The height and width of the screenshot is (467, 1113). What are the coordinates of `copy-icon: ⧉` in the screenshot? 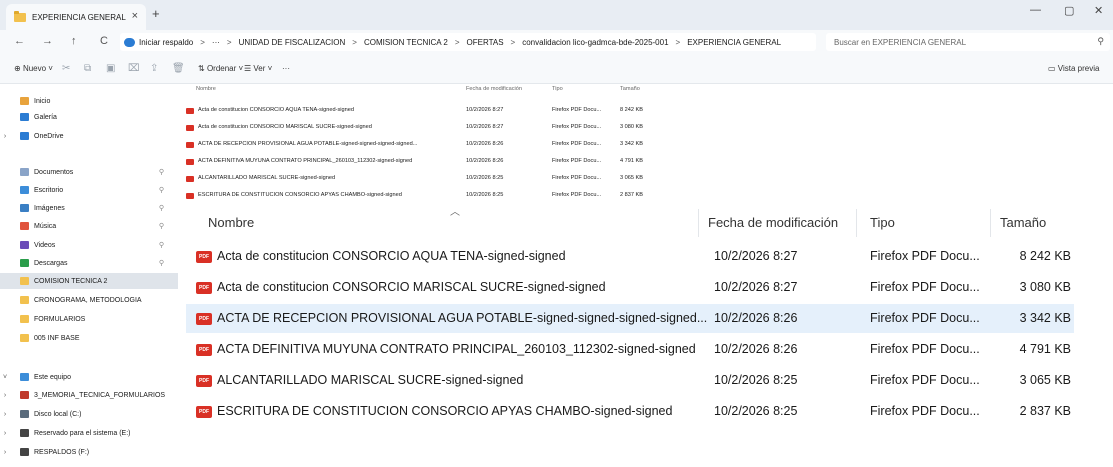 It's located at (87, 68).